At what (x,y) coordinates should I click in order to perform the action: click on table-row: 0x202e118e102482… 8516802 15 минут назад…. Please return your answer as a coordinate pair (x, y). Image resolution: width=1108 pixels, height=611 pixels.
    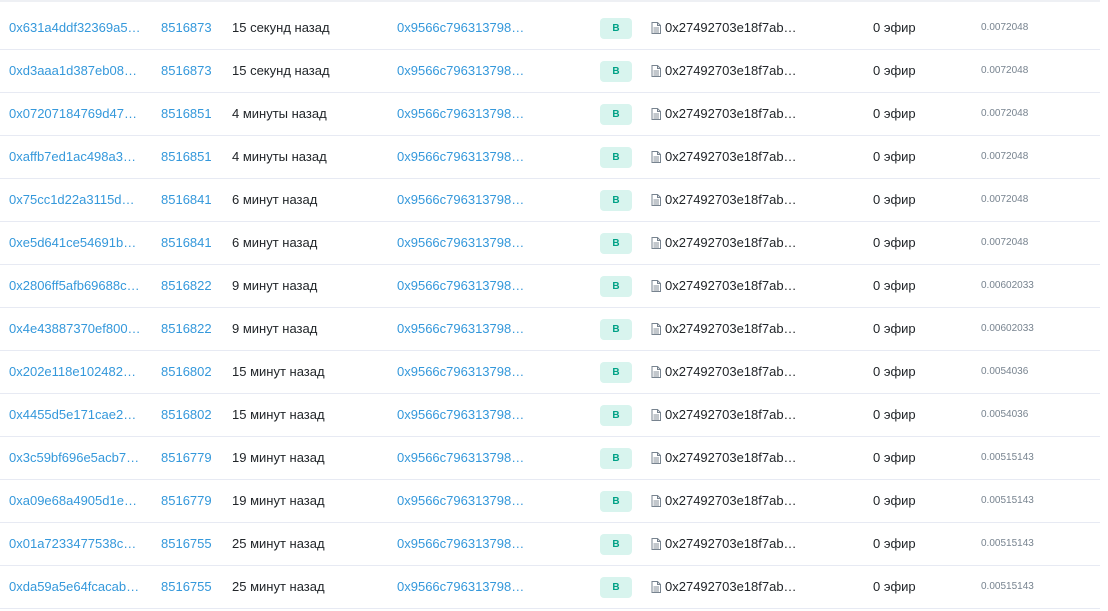
    Looking at the image, I should click on (550, 372).